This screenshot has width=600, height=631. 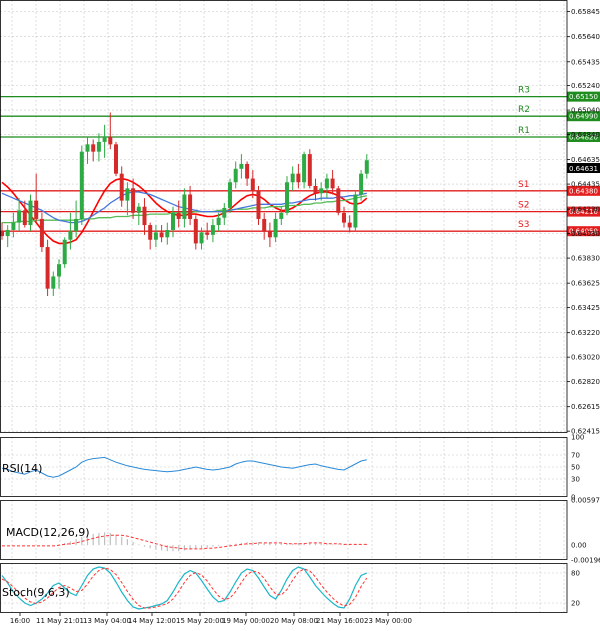 I want to click on macd-tick-label: 0.00, so click(x=579, y=546).